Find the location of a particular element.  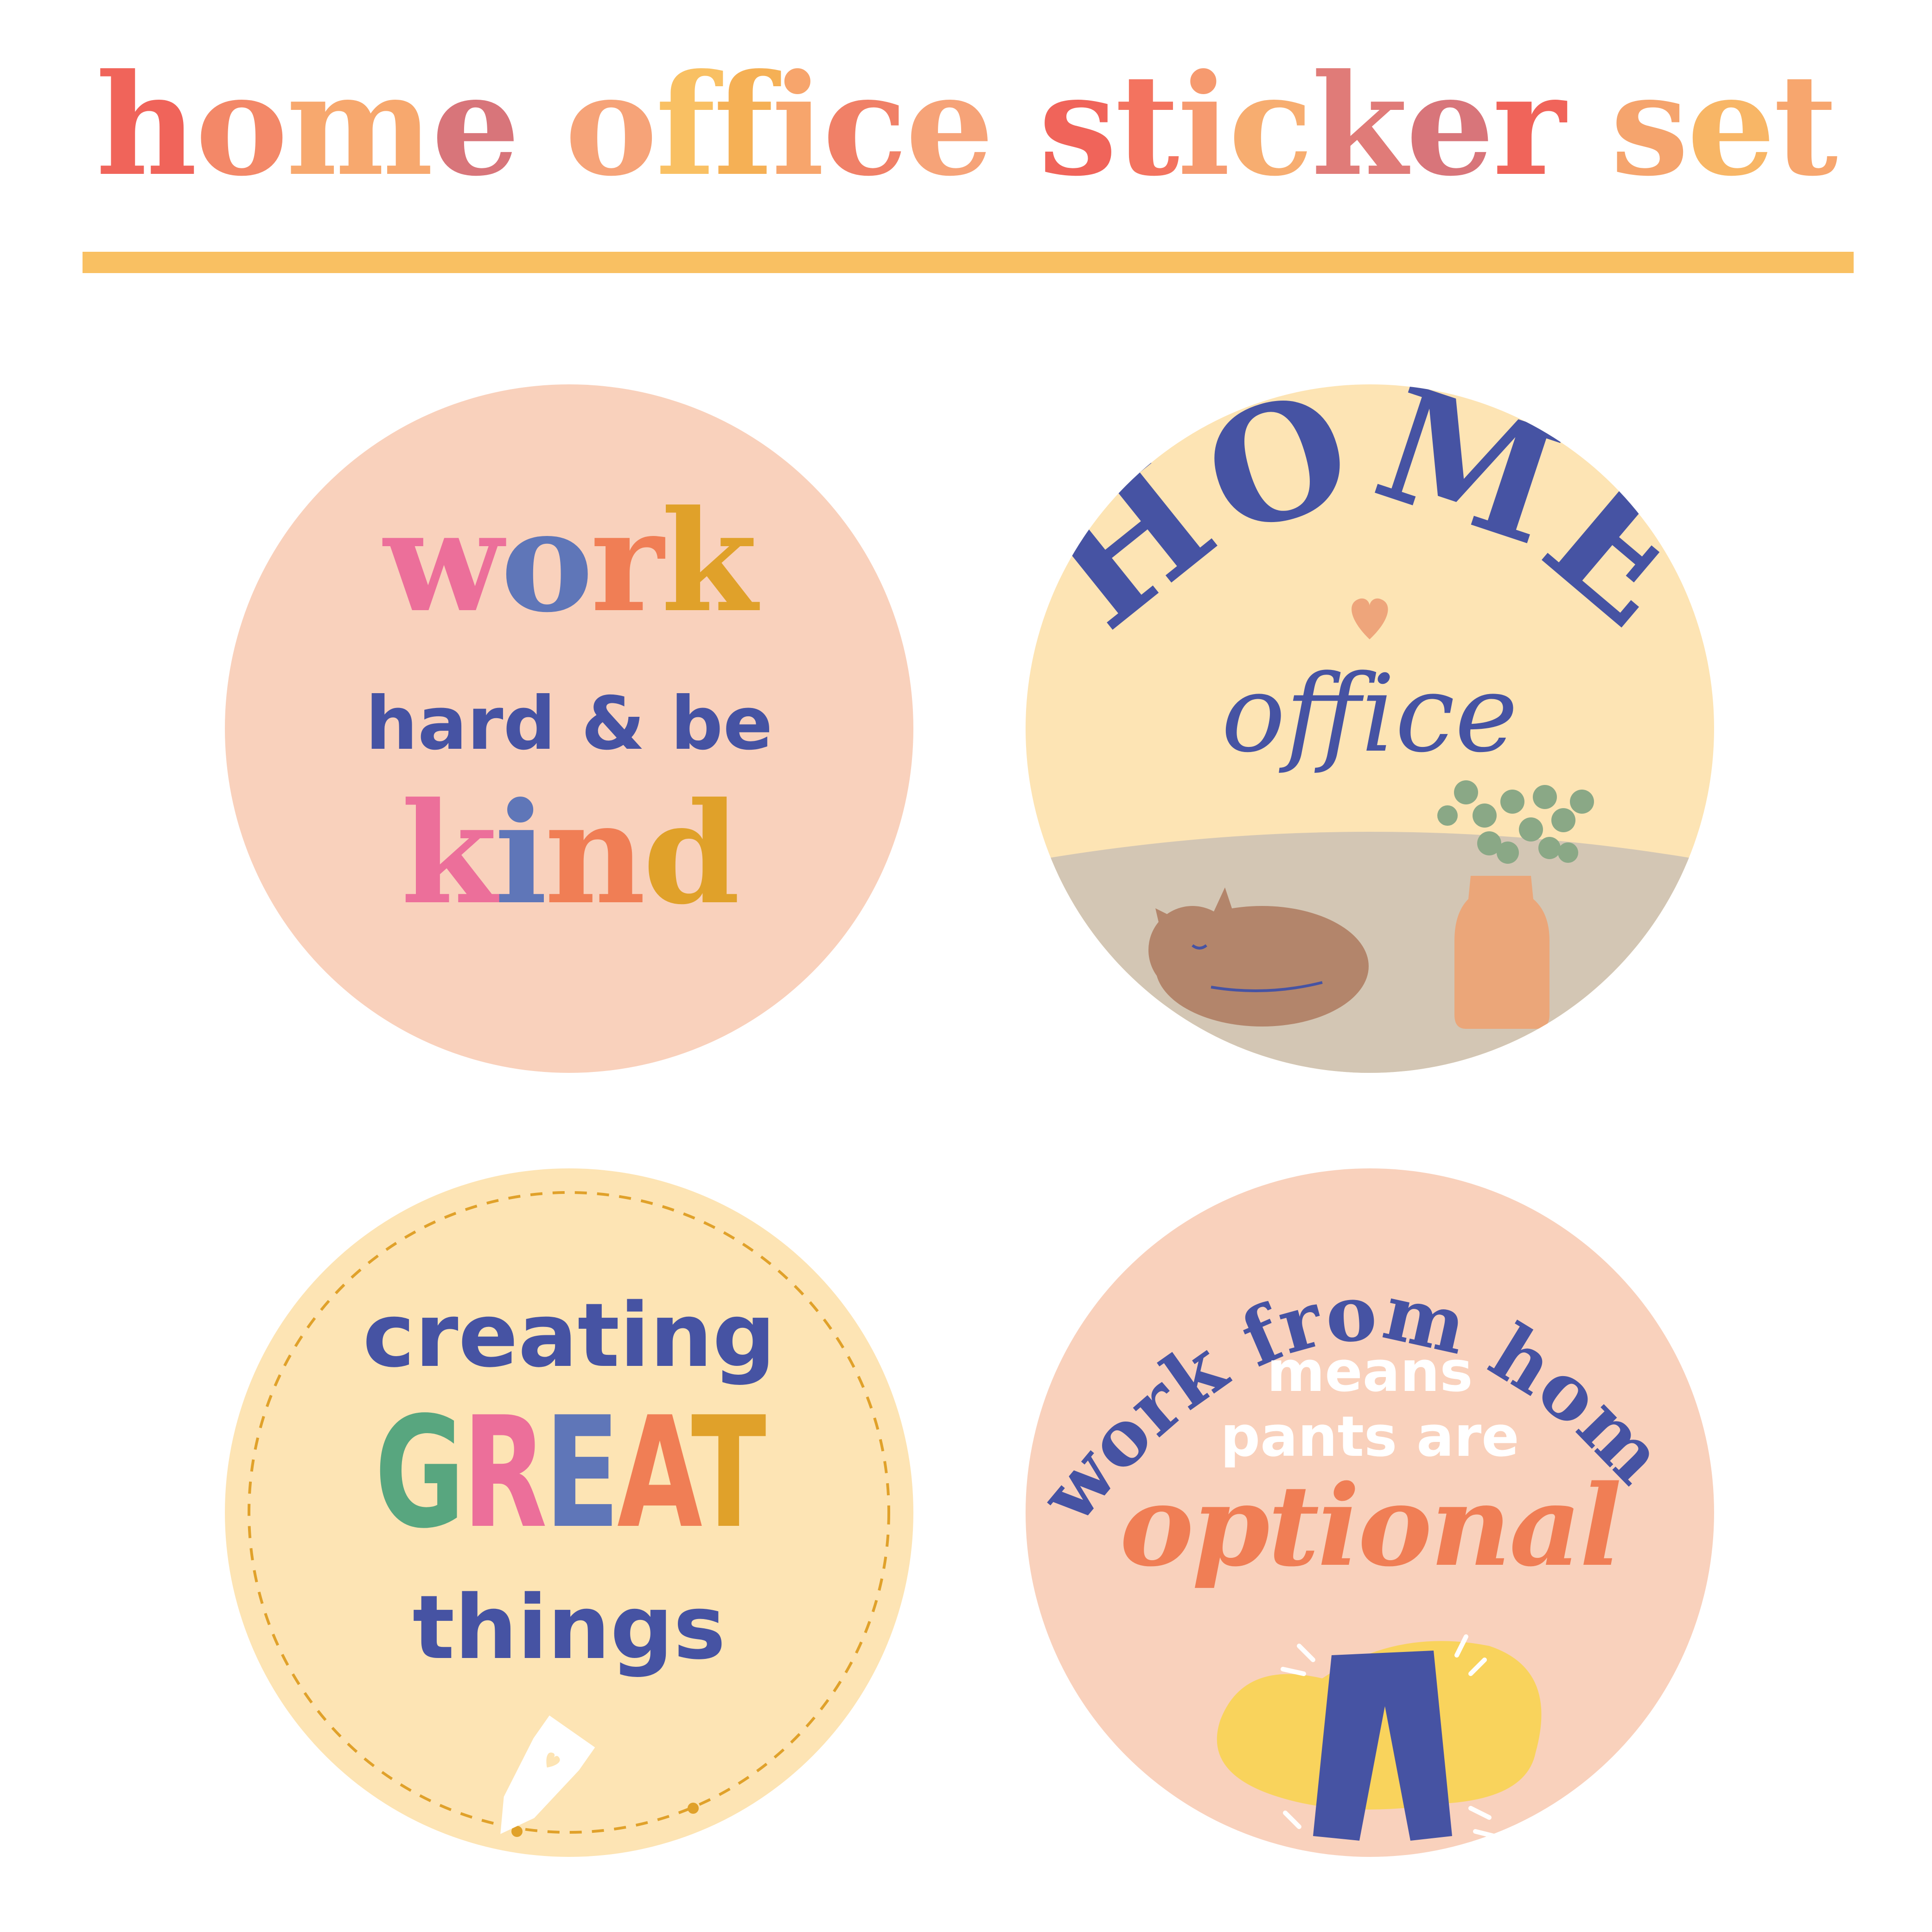

sticker-creating-great: creating GREAT things is located at coordinates (569, 1512).